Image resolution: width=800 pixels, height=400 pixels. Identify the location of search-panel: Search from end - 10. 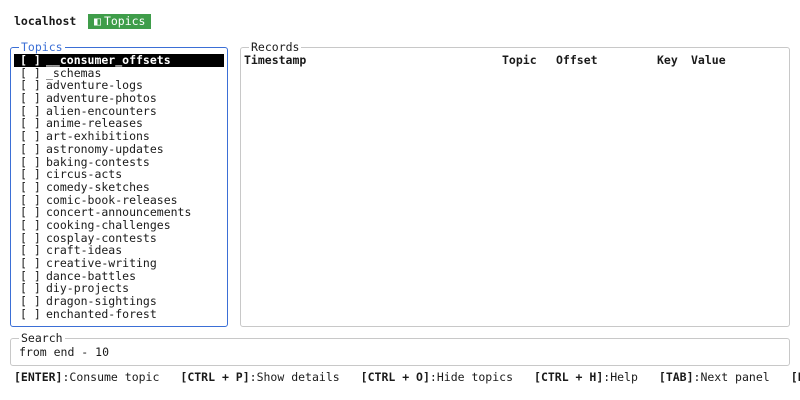
(400, 348).